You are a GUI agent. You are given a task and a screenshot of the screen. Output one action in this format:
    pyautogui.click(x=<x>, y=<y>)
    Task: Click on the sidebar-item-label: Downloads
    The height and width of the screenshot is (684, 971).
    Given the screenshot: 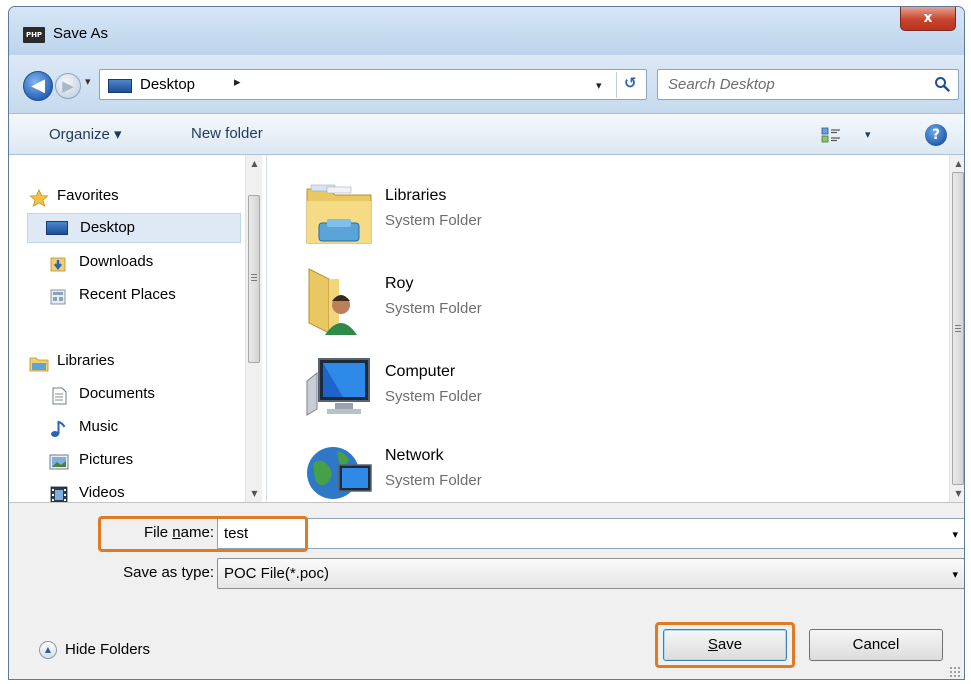 What is the action you would take?
    pyautogui.click(x=116, y=261)
    